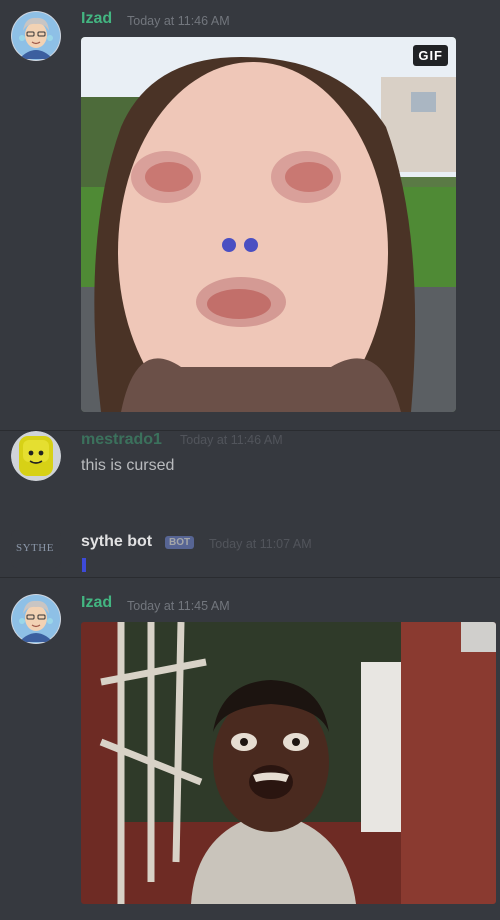 Image resolution: width=500 pixels, height=920 pixels. Describe the element at coordinates (260, 544) in the screenshot. I see `message-timestamp: Today at 11:07 AM` at that location.